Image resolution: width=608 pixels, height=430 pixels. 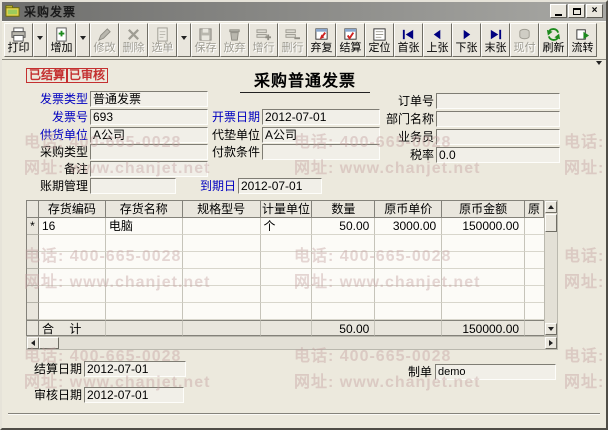 I want to click on col-code: 存货编码, so click(x=72, y=209).